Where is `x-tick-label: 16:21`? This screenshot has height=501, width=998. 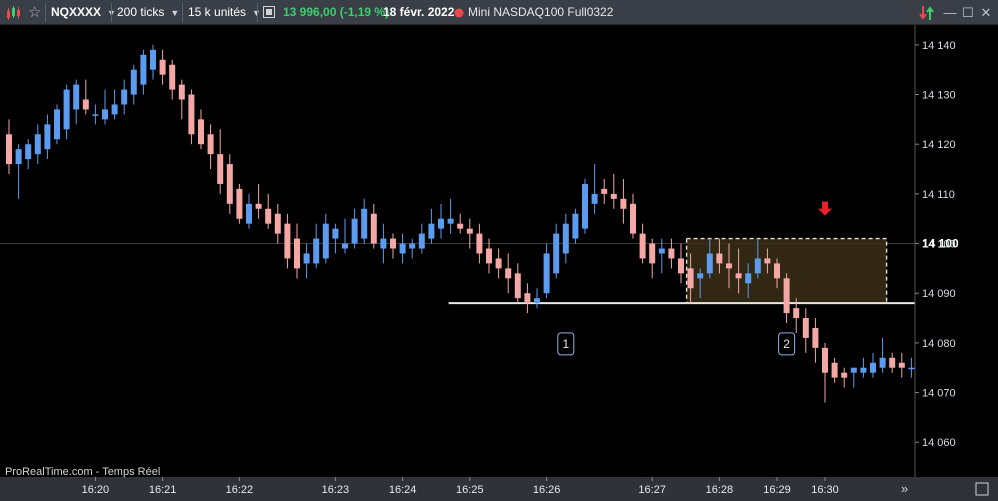
x-tick-label: 16:21 is located at coordinates (163, 490).